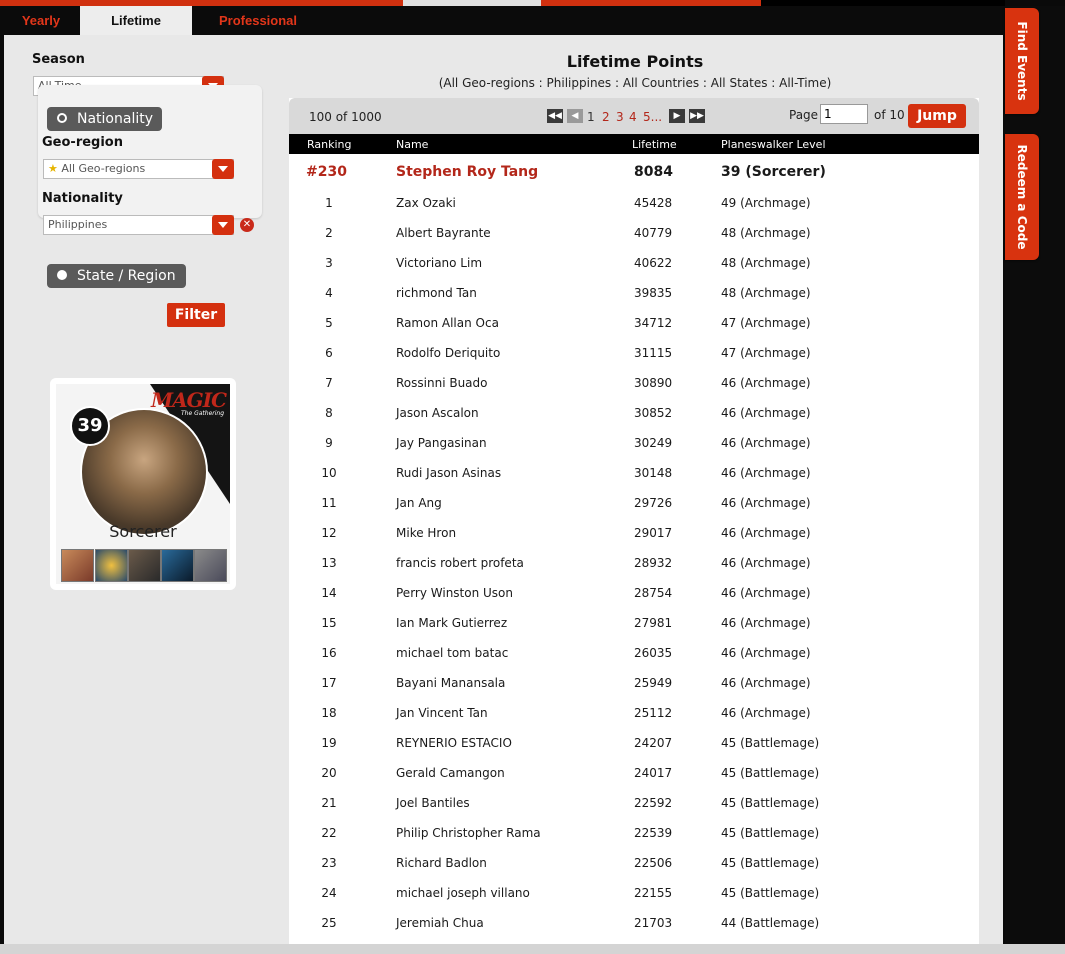 Image resolution: width=1065 pixels, height=954 pixels. I want to click on tab-lifetime: Lifetime, so click(136, 20).